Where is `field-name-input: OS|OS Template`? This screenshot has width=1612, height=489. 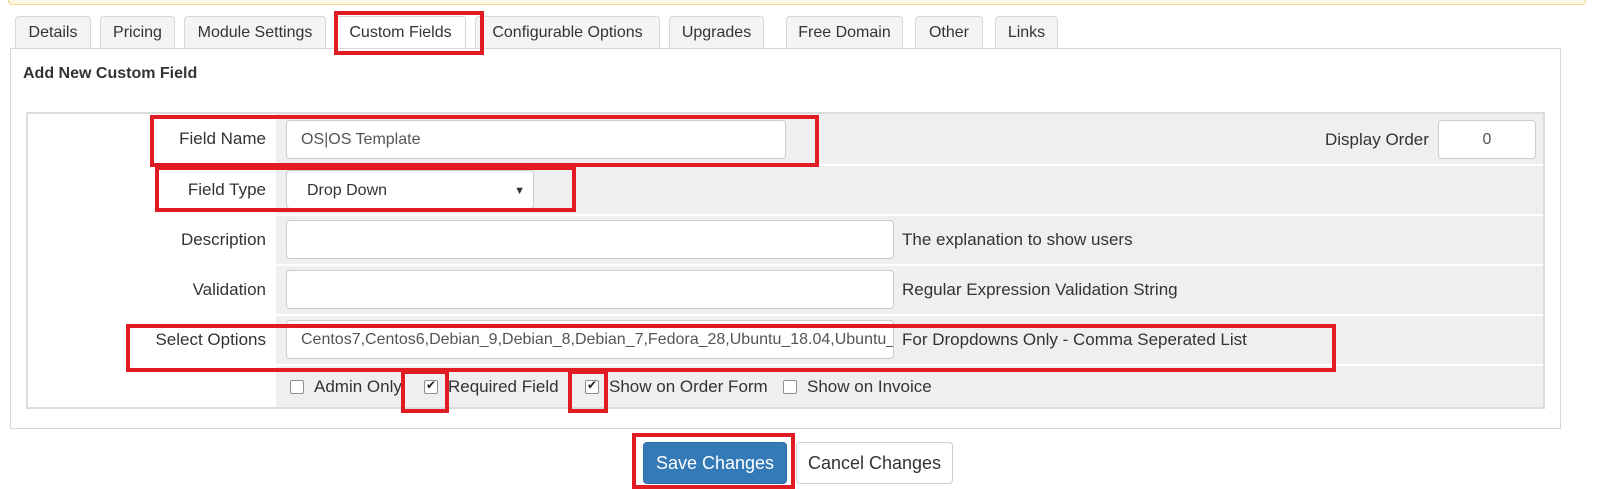 field-name-input: OS|OS Template is located at coordinates (536, 139).